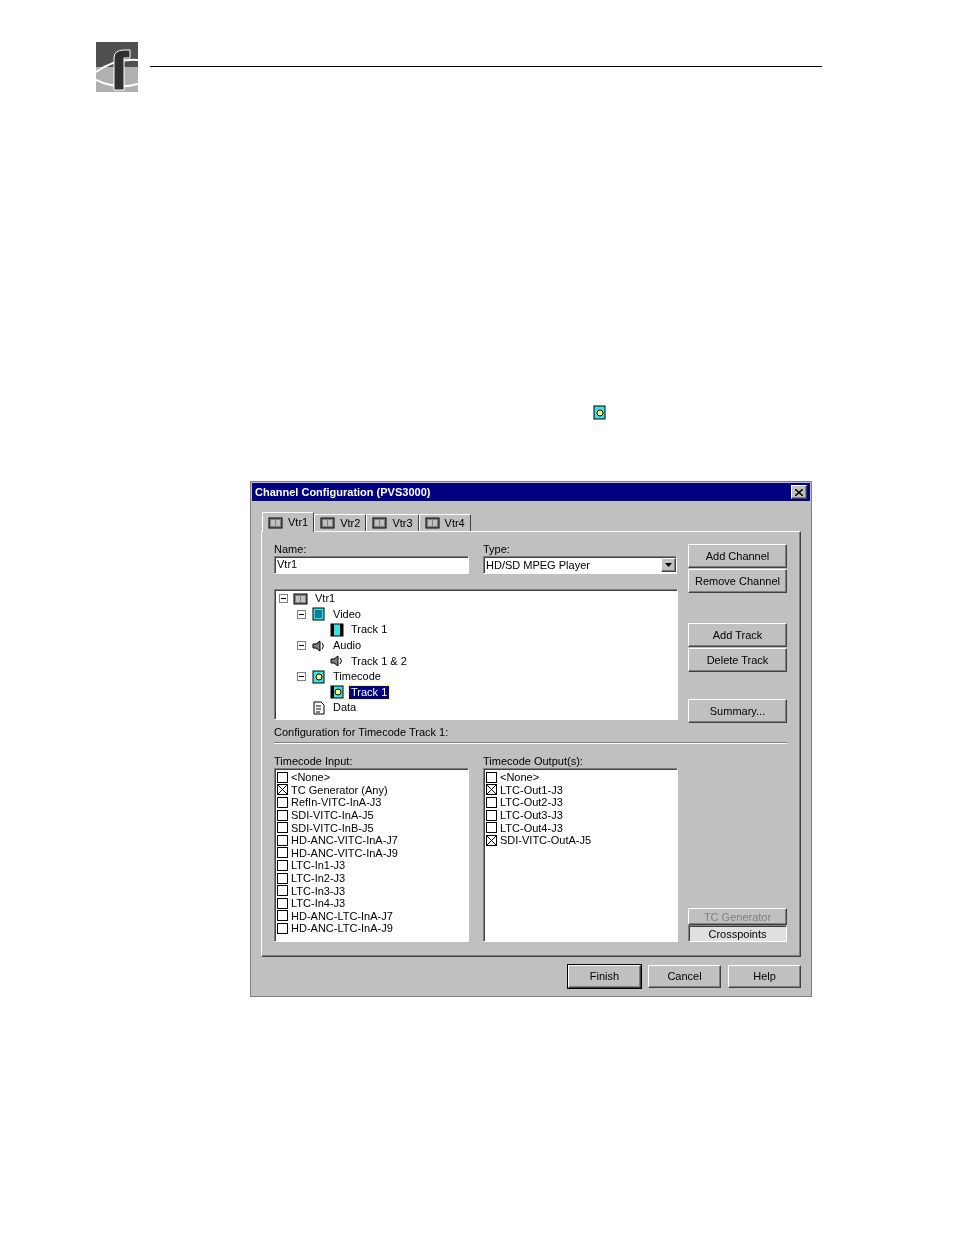 The height and width of the screenshot is (1235, 954). Describe the element at coordinates (318, 878) in the screenshot. I see `checkbox-label: LTC-In2-J3` at that location.